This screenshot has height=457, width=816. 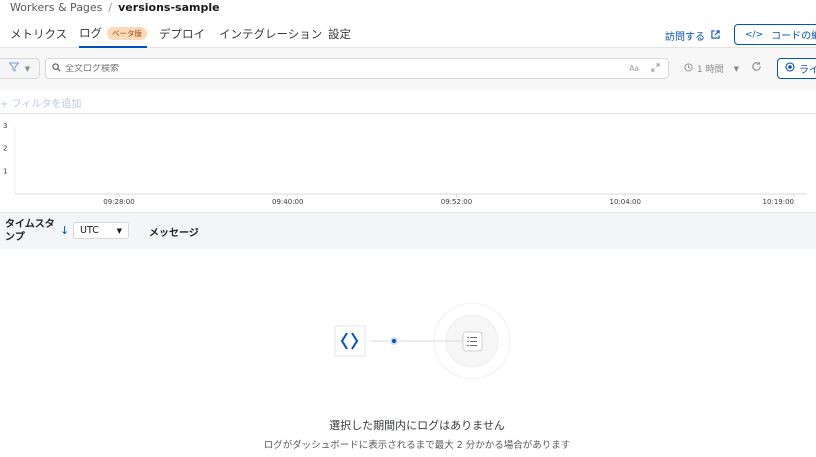 I want to click on edit-code-button: </> コードの編集, so click(x=775, y=34).